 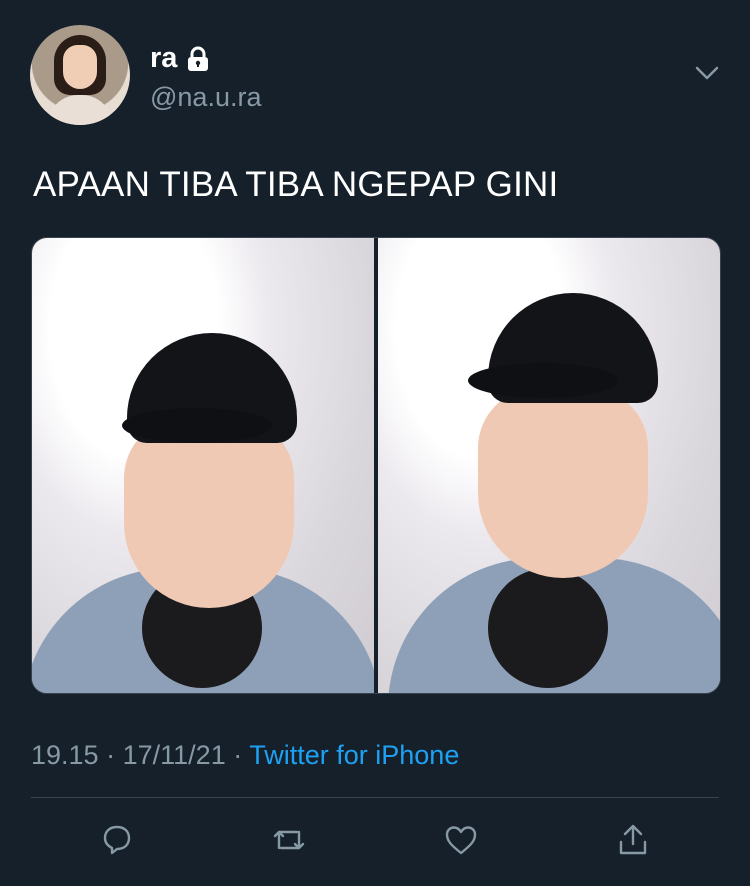 What do you see at coordinates (707, 73) in the screenshot?
I see `chevron-down-icon` at bounding box center [707, 73].